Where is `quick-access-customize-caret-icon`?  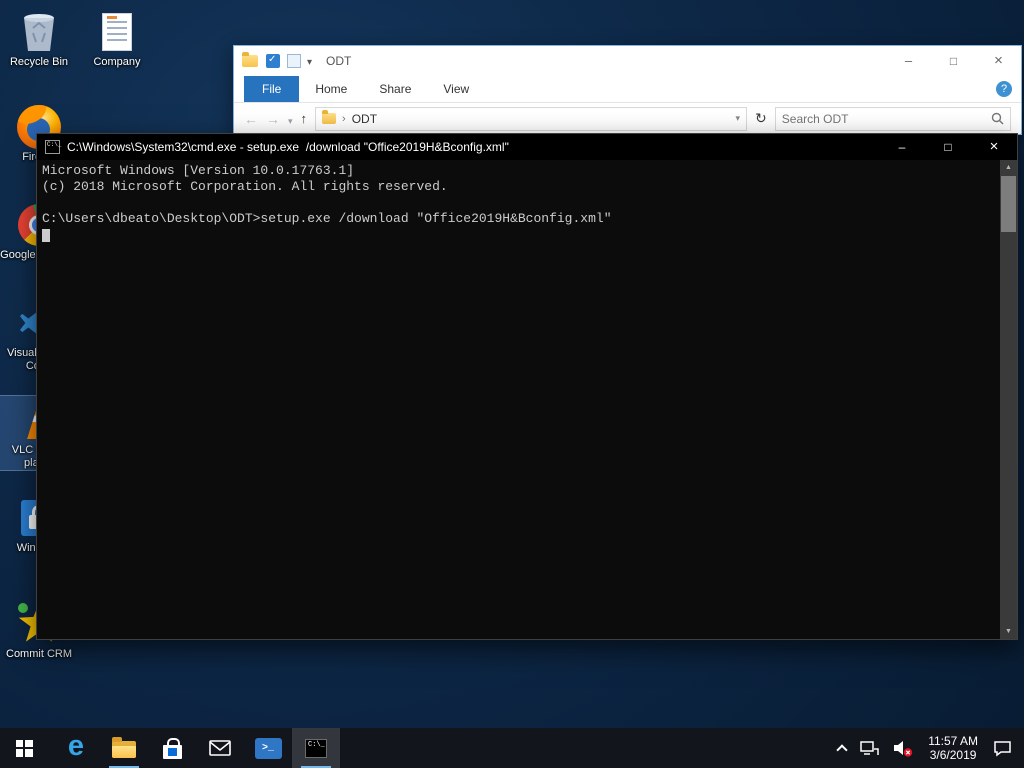
quick-access-customize-caret-icon is located at coordinates (309, 61).